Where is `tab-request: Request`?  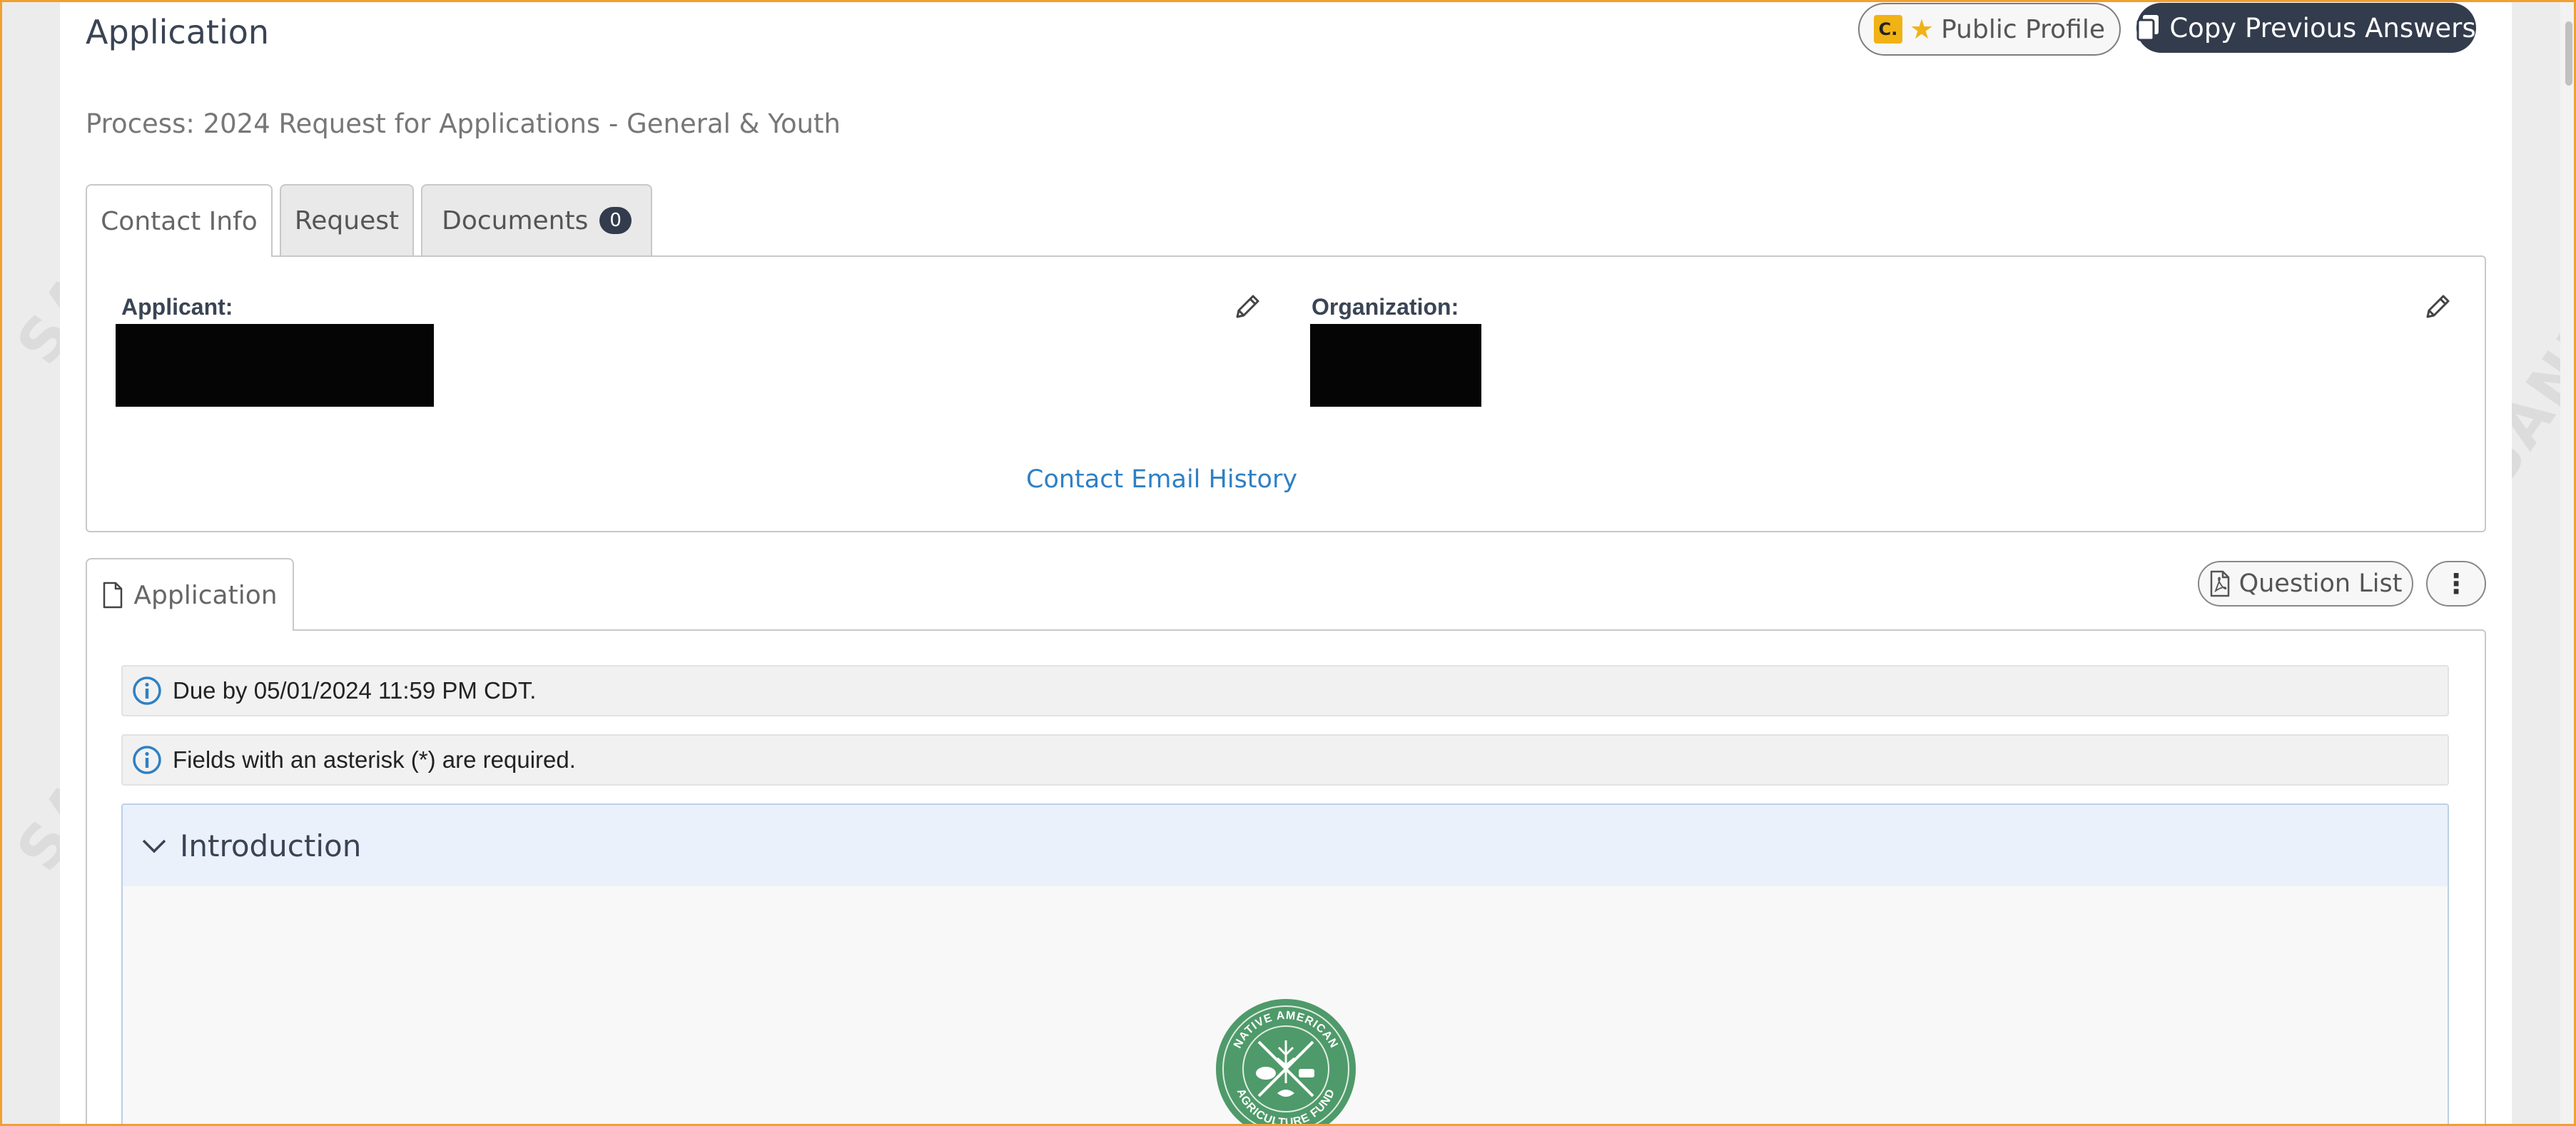
tab-request: Request is located at coordinates (347, 219).